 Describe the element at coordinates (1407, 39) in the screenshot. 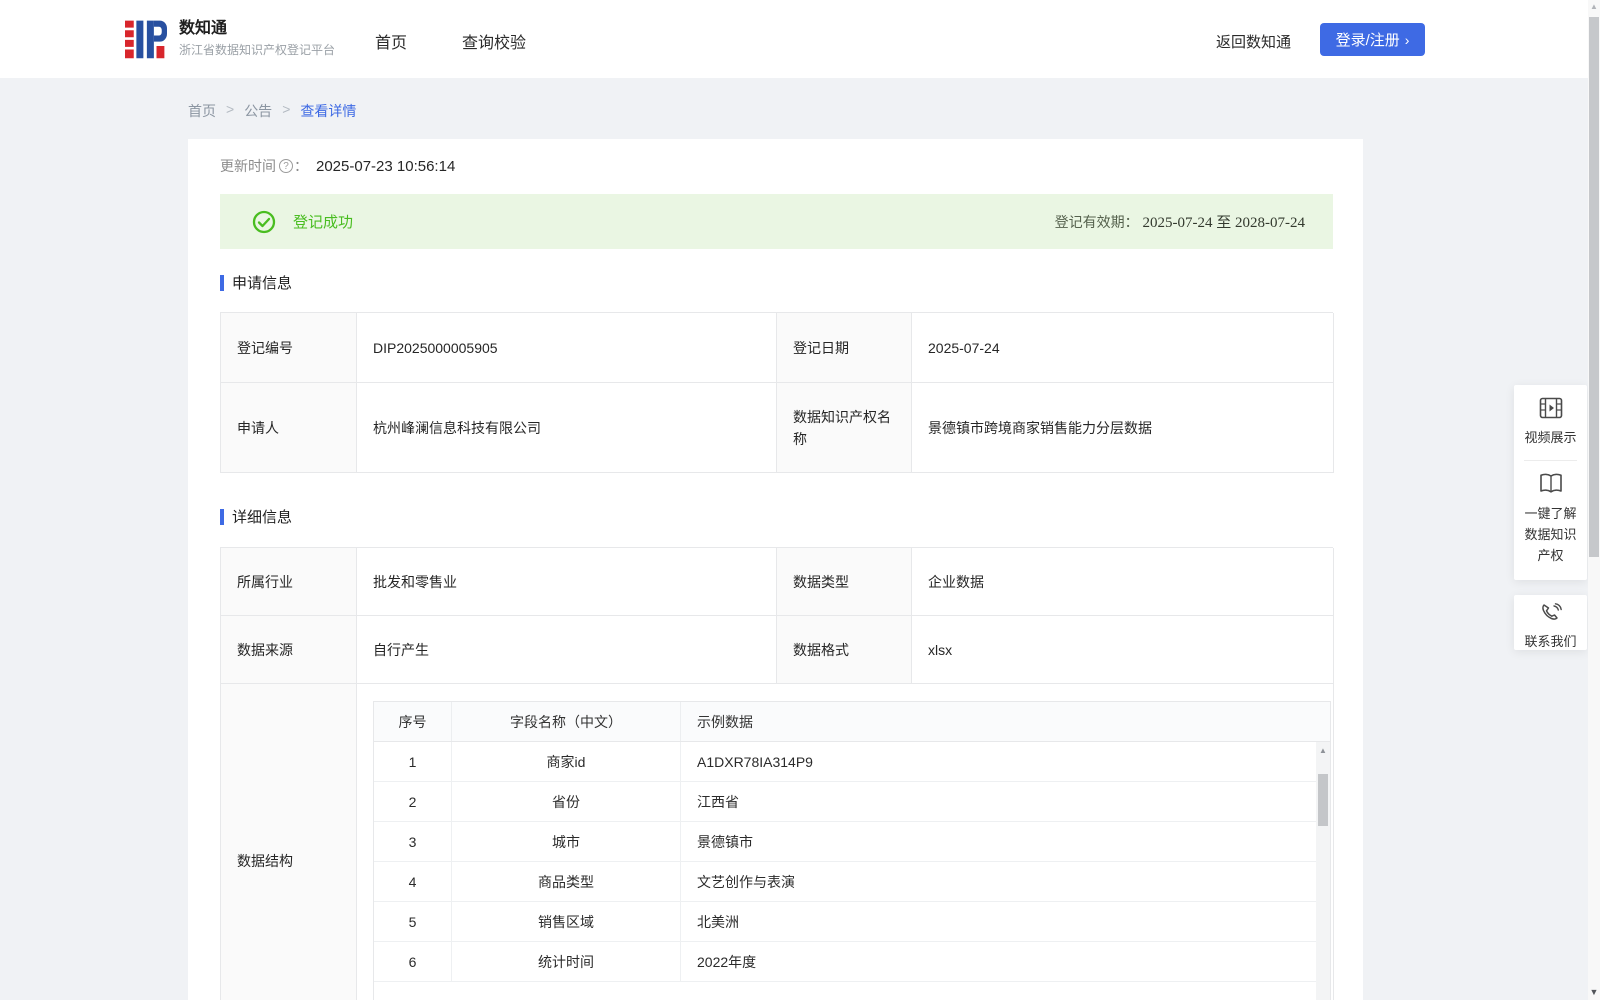

I see `chevron-right-icon: ›` at that location.